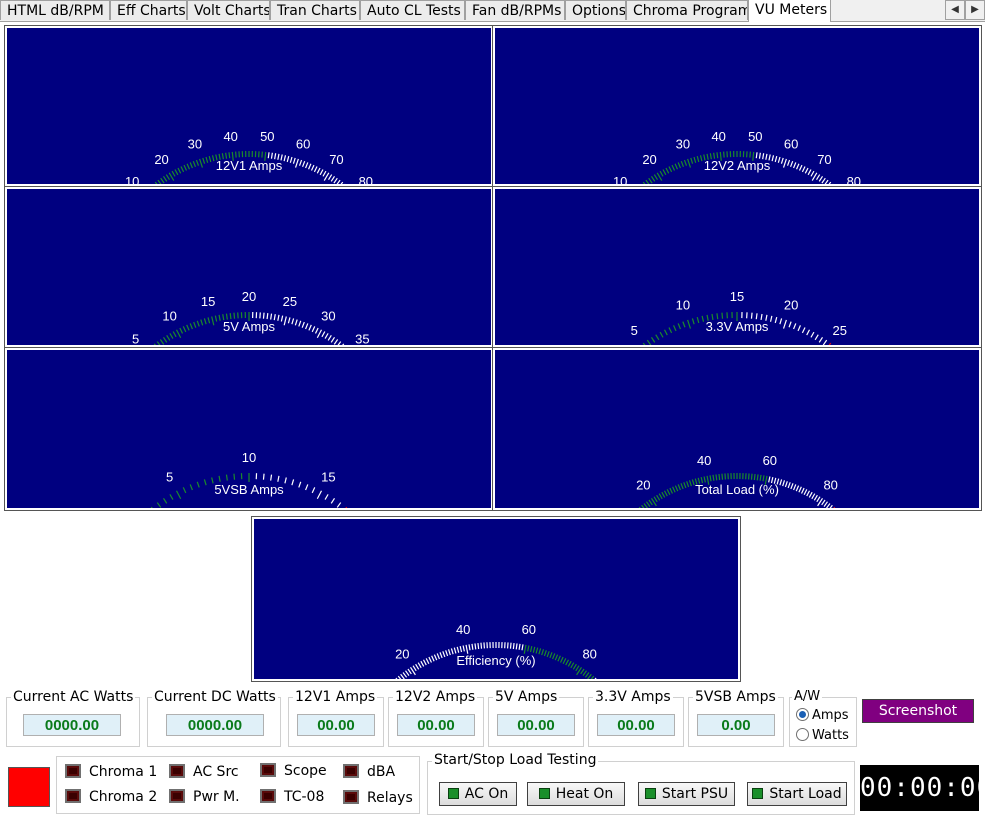  I want to click on meter-tick-label: 10, so click(683, 305).